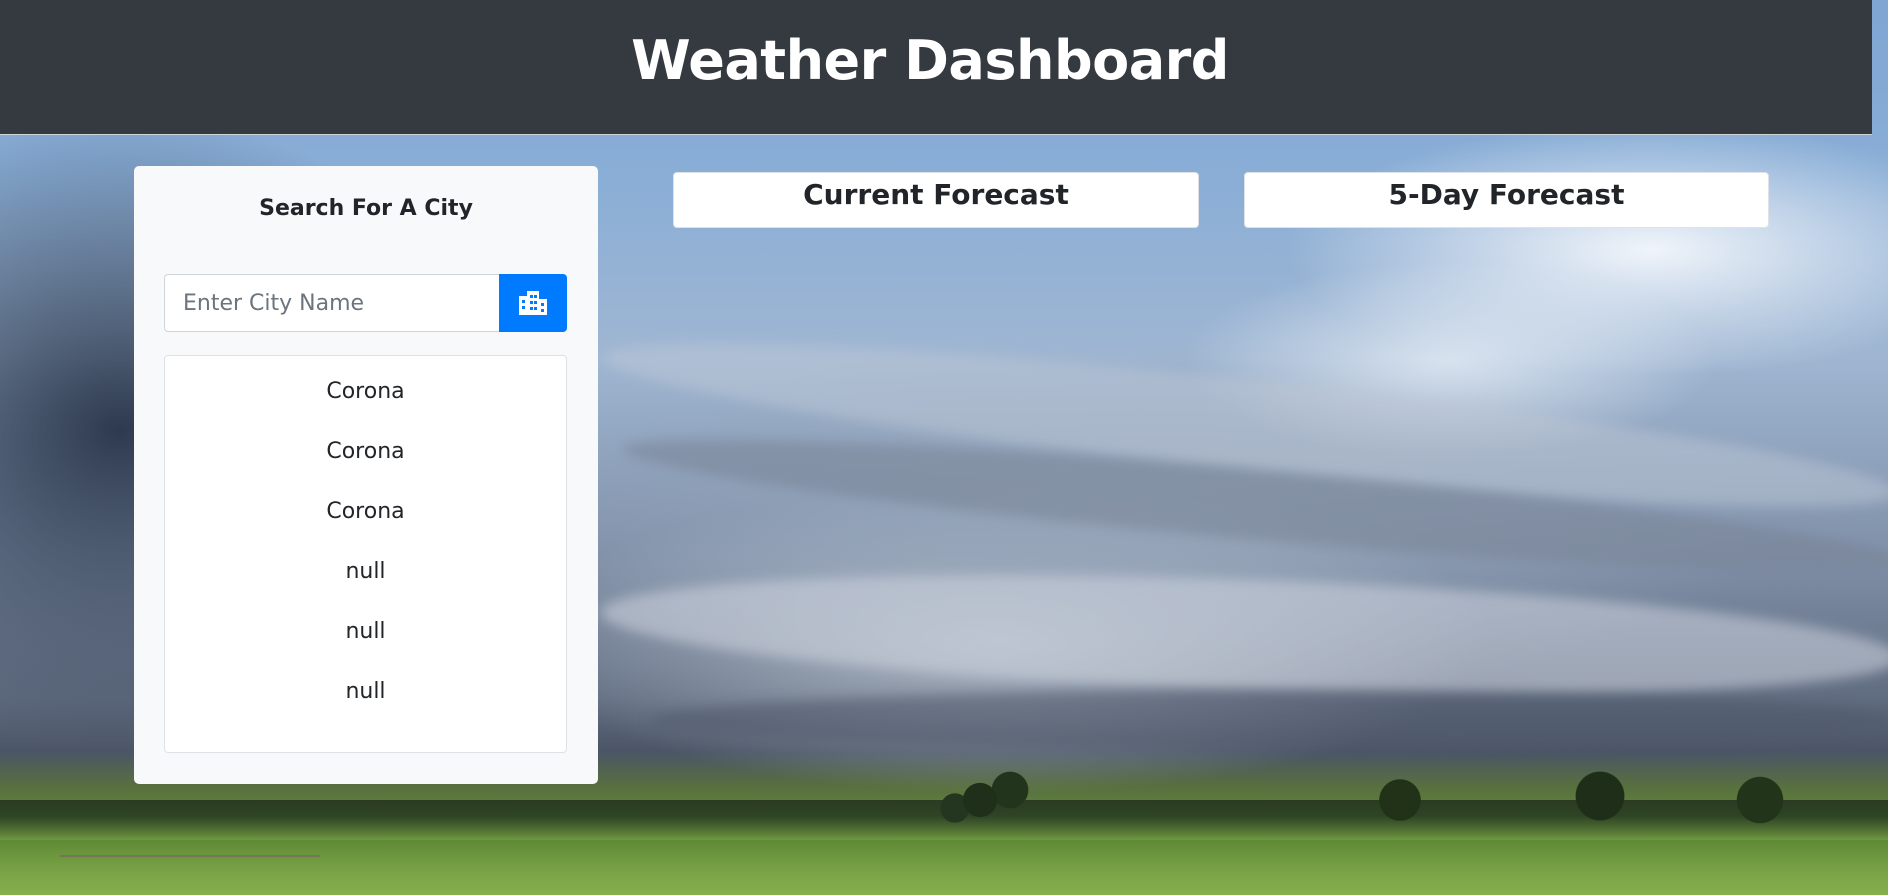 The width and height of the screenshot is (1888, 895). I want to click on current-forecast-panel: Current Forecast, so click(936, 200).